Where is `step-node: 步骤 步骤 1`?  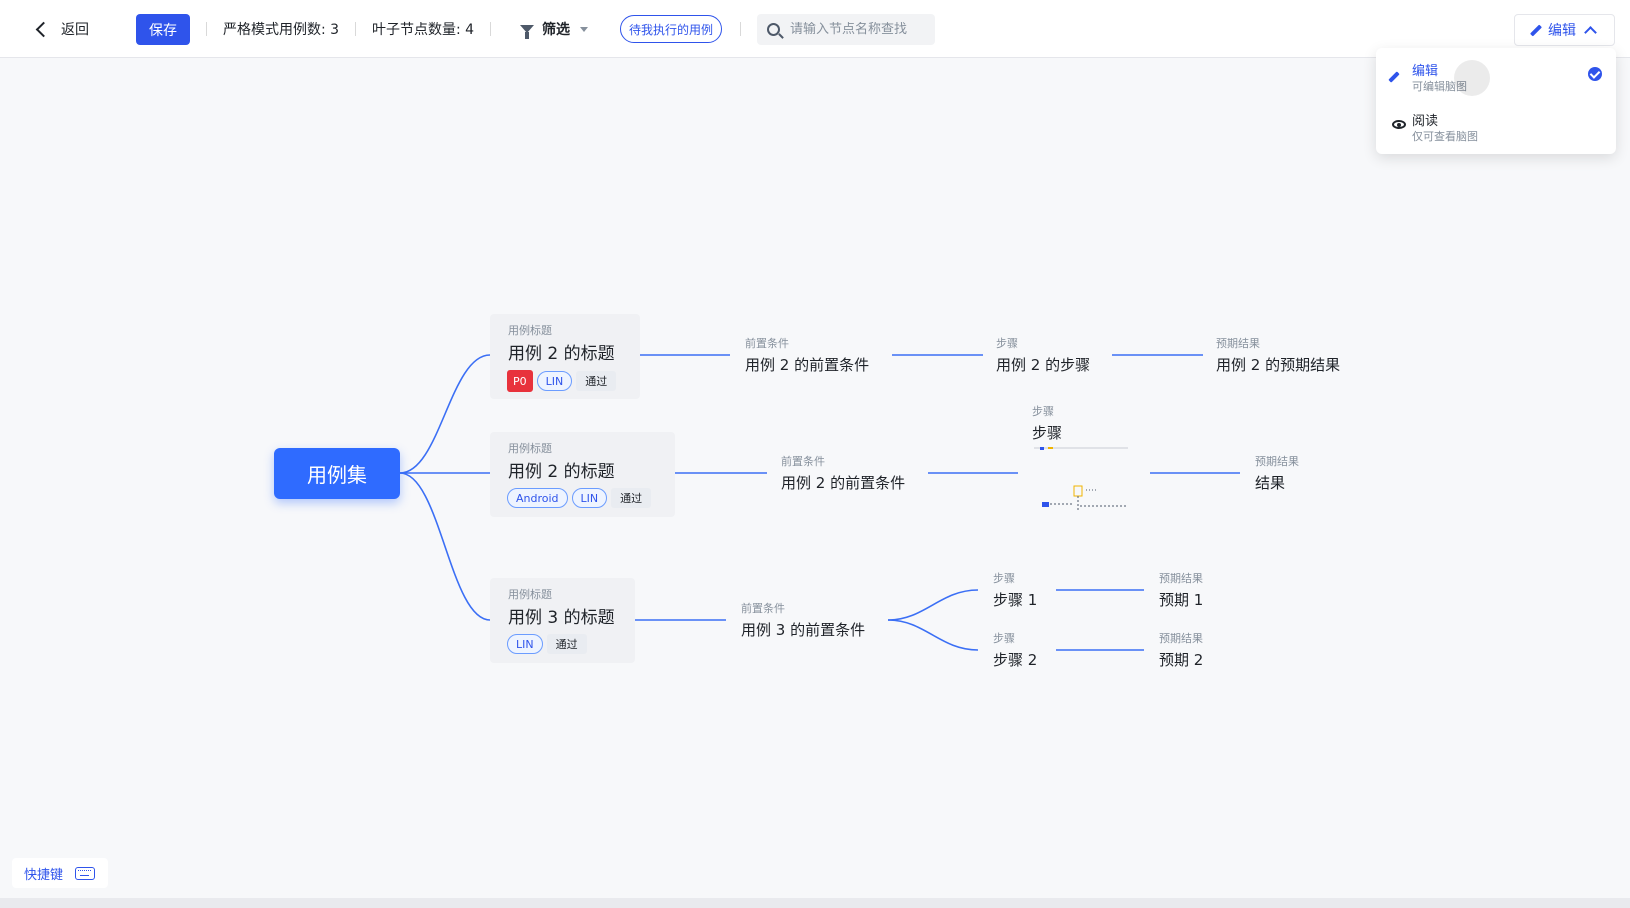 step-node: 步骤 步骤 1 is located at coordinates (1015, 590).